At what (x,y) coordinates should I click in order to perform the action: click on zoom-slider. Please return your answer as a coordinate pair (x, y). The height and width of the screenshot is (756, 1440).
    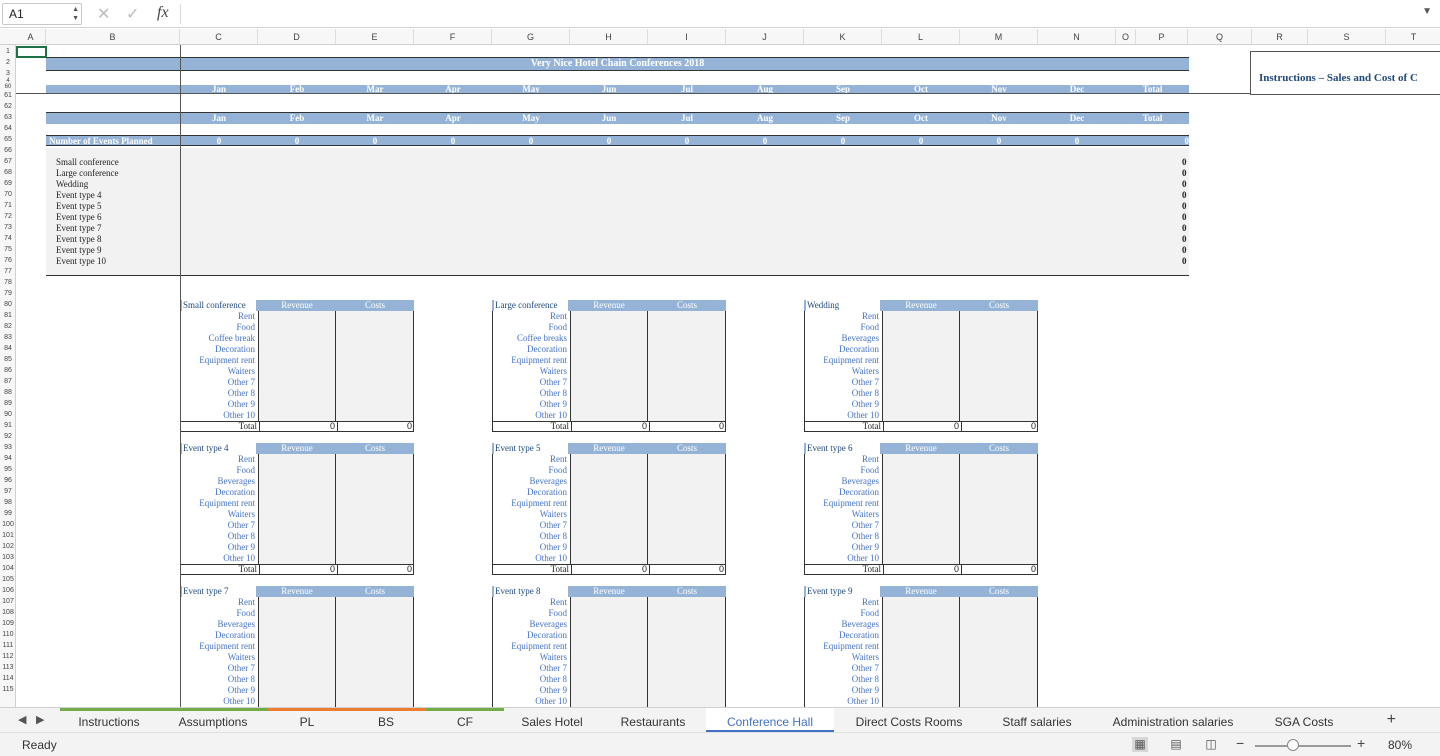
    Looking at the image, I should click on (1303, 746).